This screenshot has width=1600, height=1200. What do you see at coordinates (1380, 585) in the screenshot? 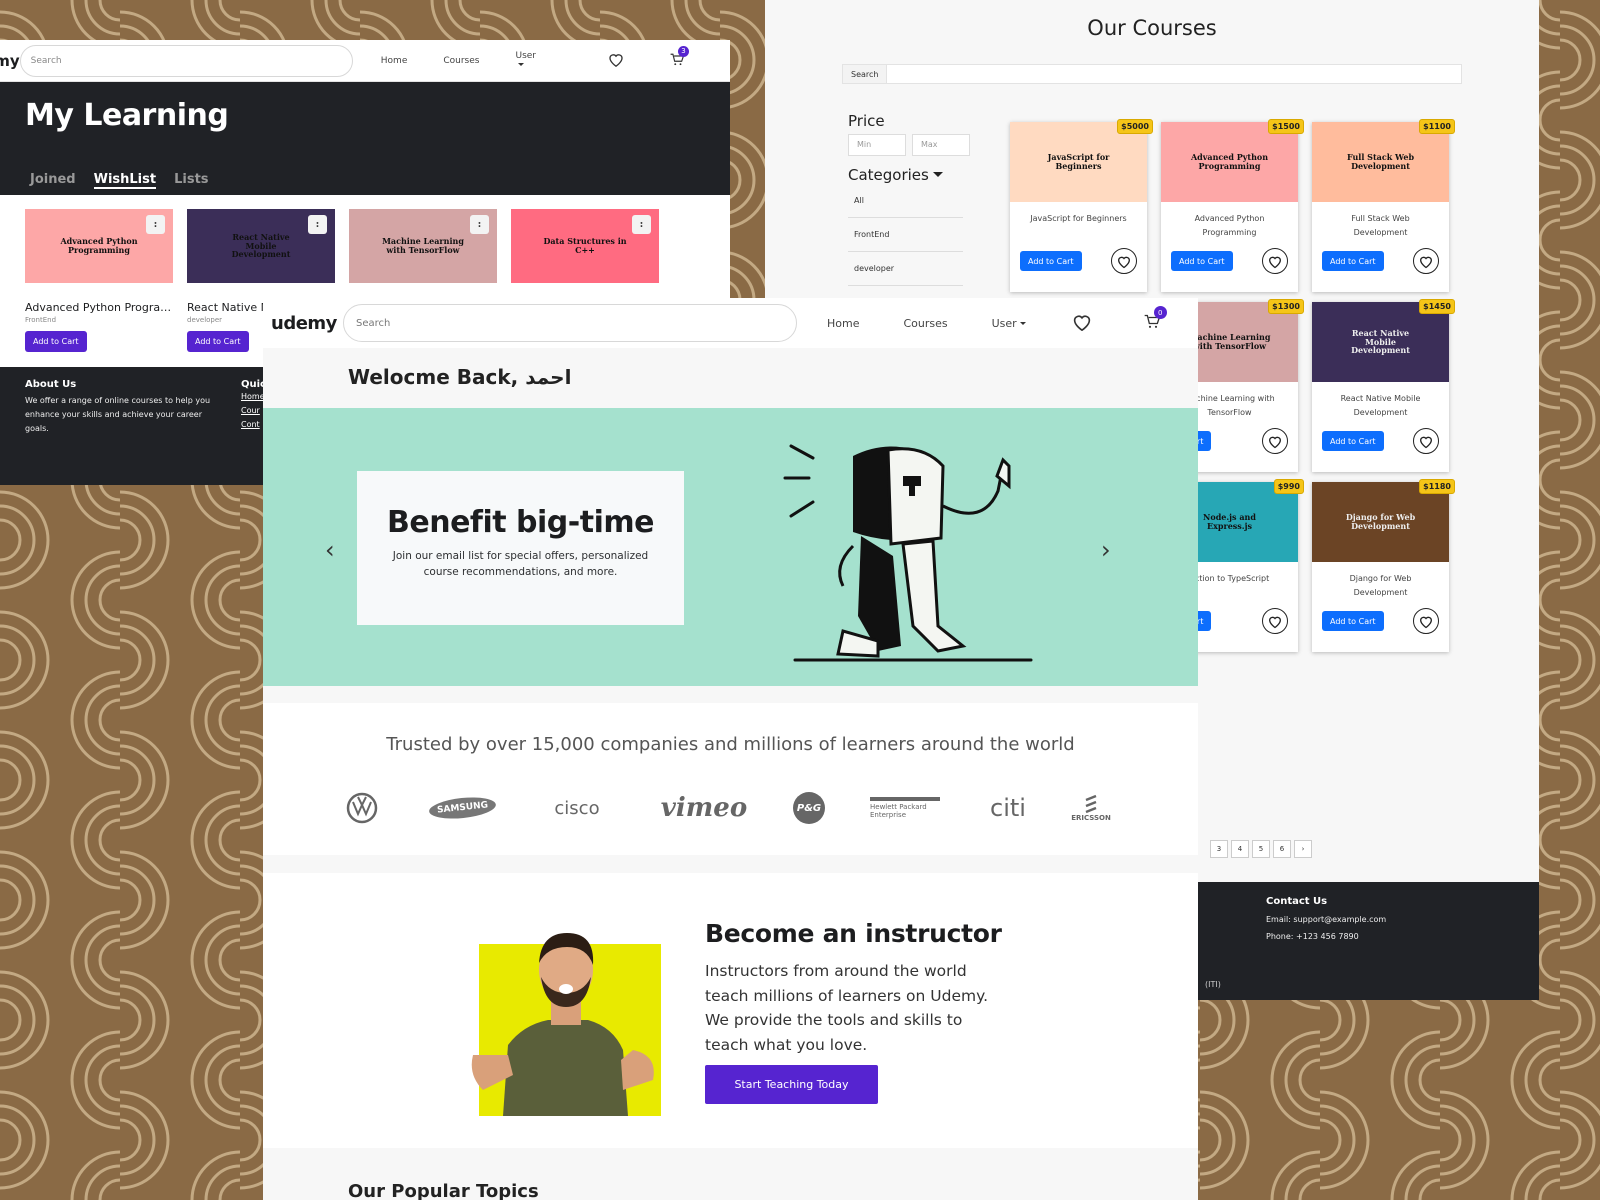
I see `course-card-name: Django for Web Development` at bounding box center [1380, 585].